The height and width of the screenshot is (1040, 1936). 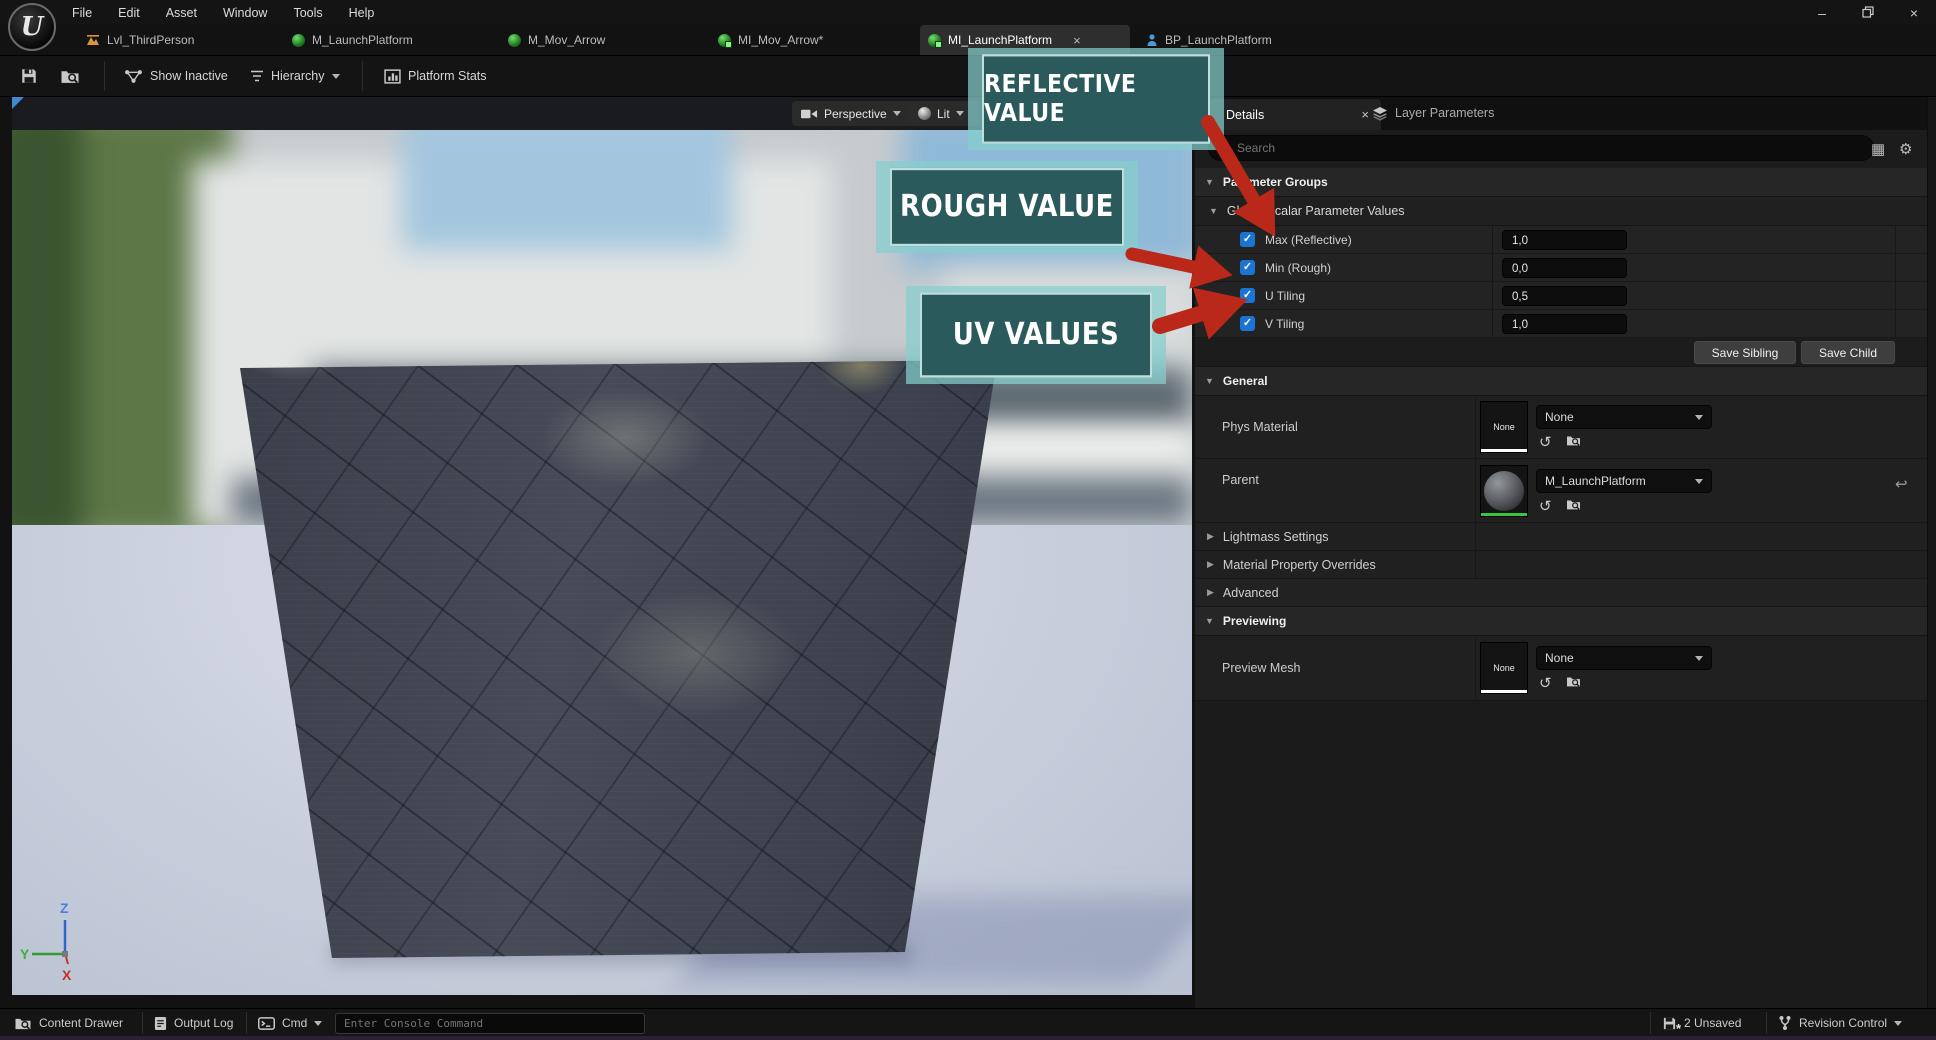 What do you see at coordinates (1878, 149) in the screenshot?
I see `display-grid-icon: ▦` at bounding box center [1878, 149].